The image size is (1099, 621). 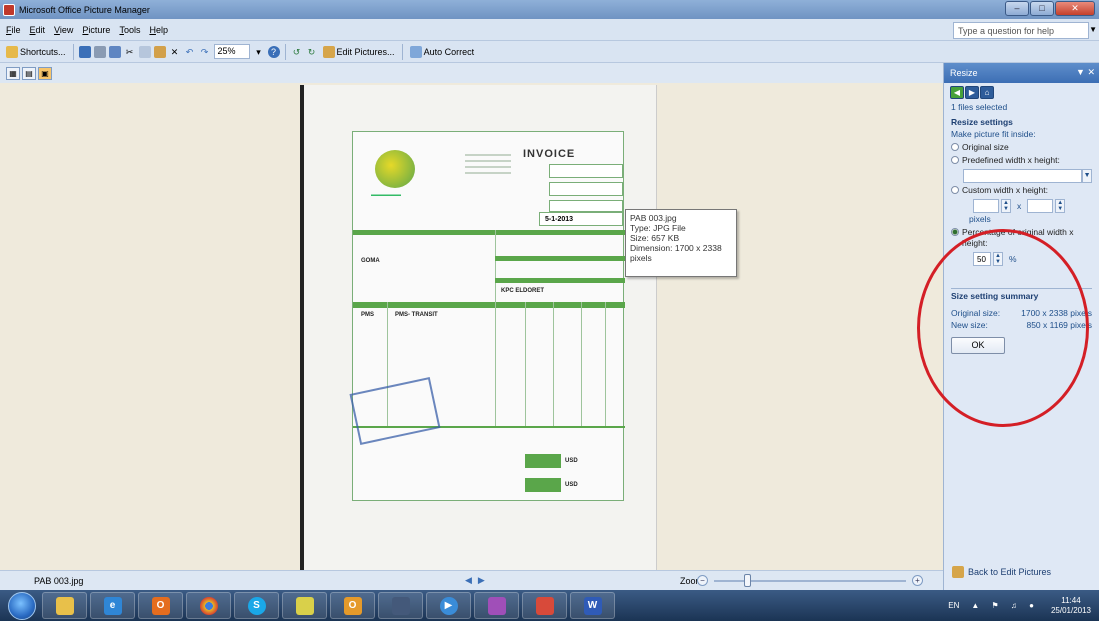 What do you see at coordinates (1021, 147) in the screenshot?
I see `original-size-radio: Original size` at bounding box center [1021, 147].